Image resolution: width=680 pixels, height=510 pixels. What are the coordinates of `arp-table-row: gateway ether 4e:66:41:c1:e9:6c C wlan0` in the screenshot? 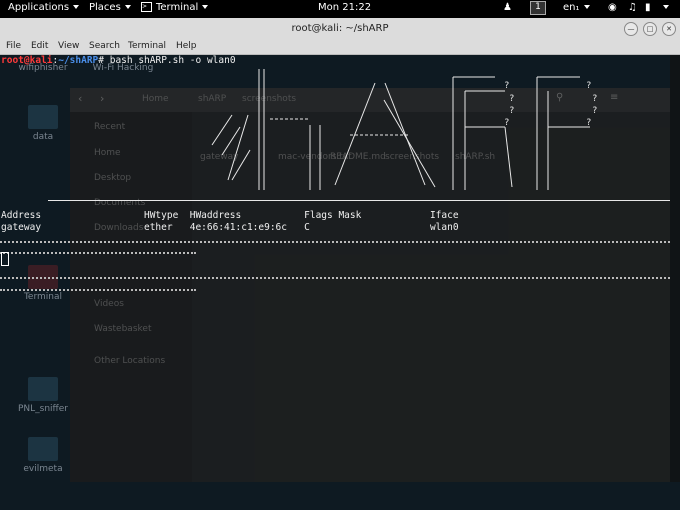 It's located at (230, 227).